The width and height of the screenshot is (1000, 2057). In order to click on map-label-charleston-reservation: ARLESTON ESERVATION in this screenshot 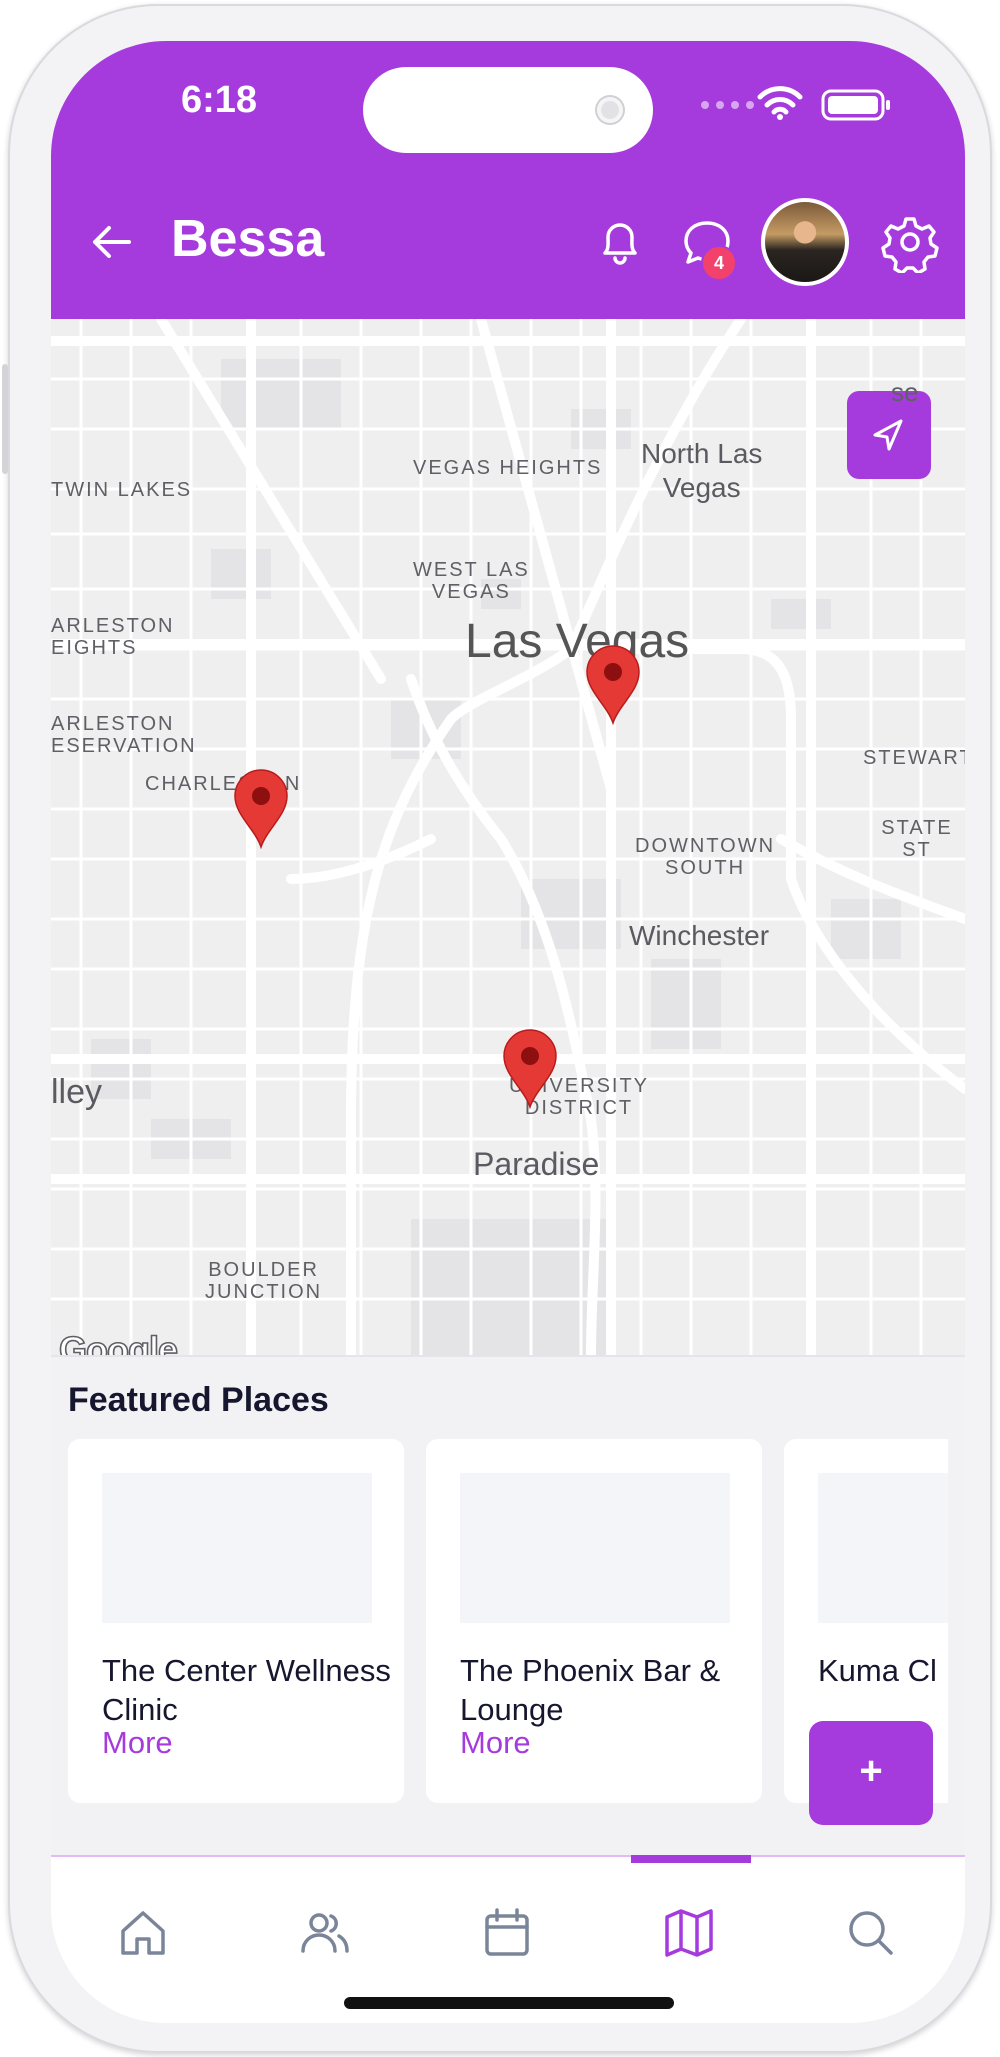, I will do `click(124, 735)`.